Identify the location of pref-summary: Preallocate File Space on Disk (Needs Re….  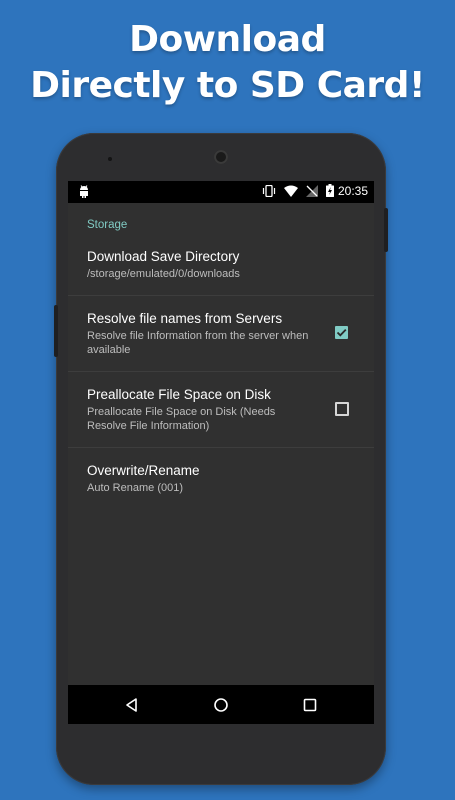
(181, 419).